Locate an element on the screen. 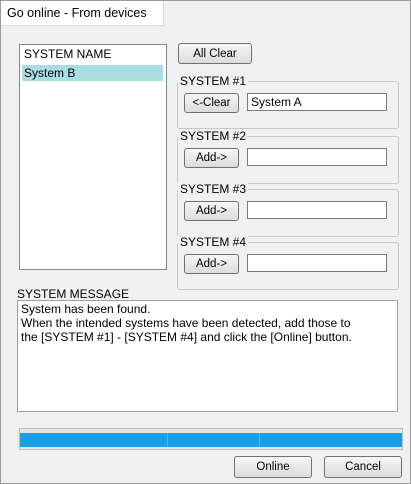 The width and height of the screenshot is (411, 484). system-2-label: SYSTEM #2 is located at coordinates (213, 136).